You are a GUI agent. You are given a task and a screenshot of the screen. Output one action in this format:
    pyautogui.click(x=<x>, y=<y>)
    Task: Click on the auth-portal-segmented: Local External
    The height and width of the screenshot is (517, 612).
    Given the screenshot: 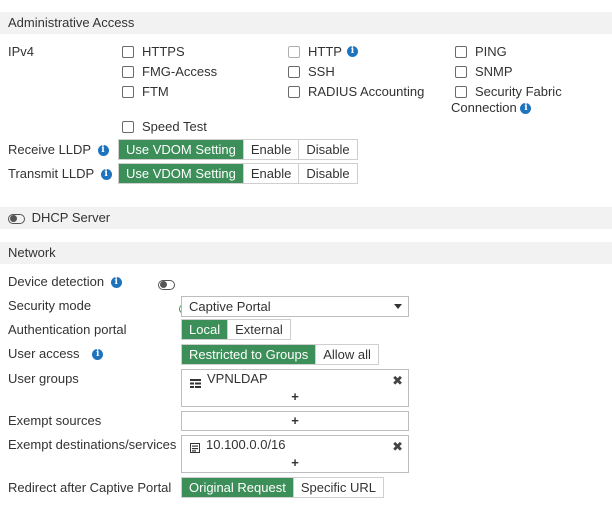 What is the action you would take?
    pyautogui.click(x=236, y=329)
    